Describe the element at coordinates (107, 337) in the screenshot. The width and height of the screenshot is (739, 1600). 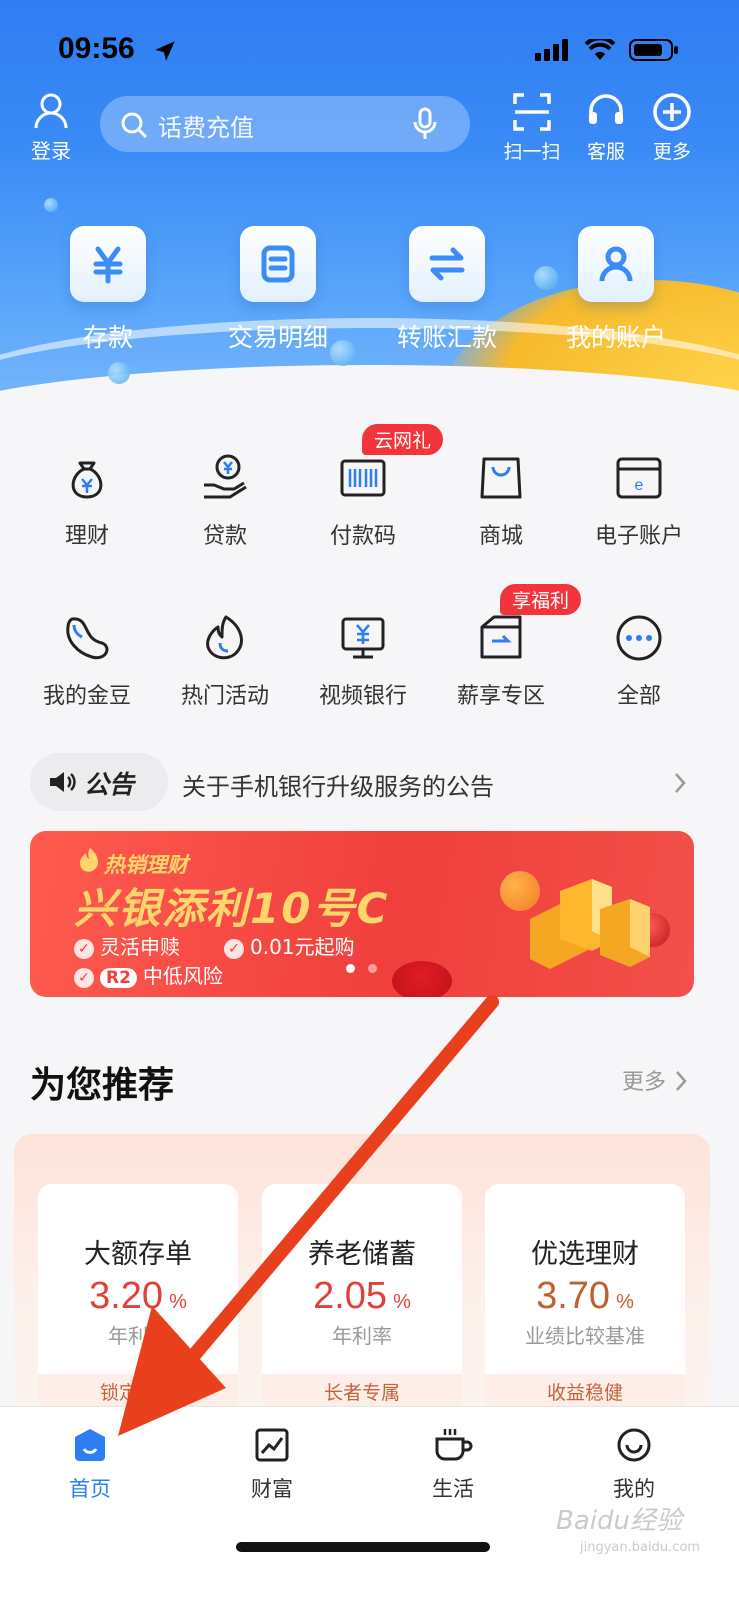
I see `deposit-label: 存款` at that location.